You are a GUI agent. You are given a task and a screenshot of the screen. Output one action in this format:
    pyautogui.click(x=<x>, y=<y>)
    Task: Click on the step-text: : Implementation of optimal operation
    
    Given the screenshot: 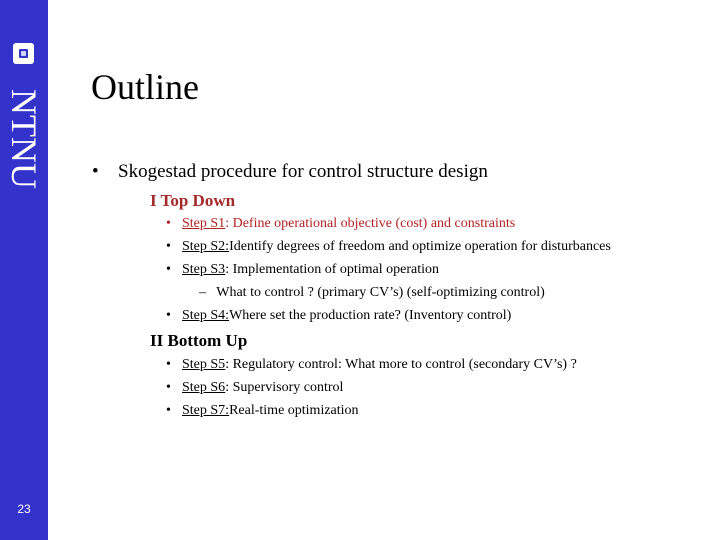 What is the action you would take?
    pyautogui.click(x=332, y=269)
    